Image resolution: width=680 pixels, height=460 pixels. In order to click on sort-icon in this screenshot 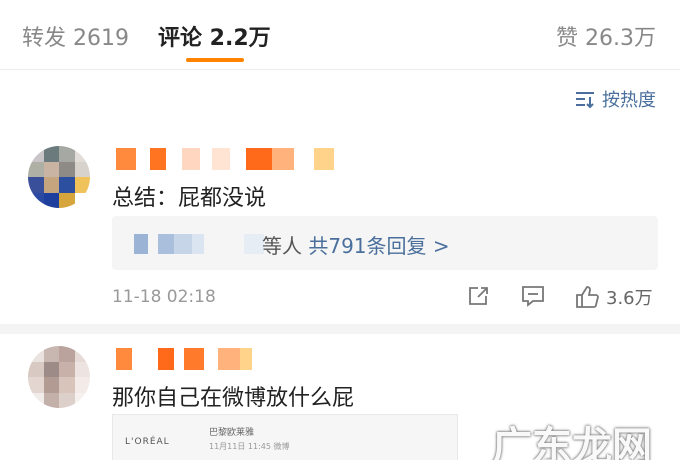, I will do `click(585, 100)`.